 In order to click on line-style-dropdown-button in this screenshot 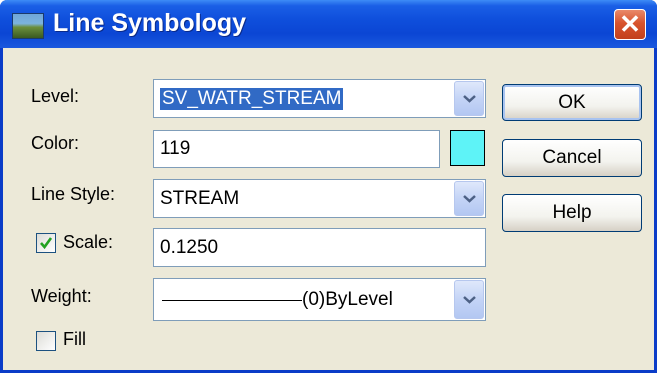, I will do `click(469, 198)`.